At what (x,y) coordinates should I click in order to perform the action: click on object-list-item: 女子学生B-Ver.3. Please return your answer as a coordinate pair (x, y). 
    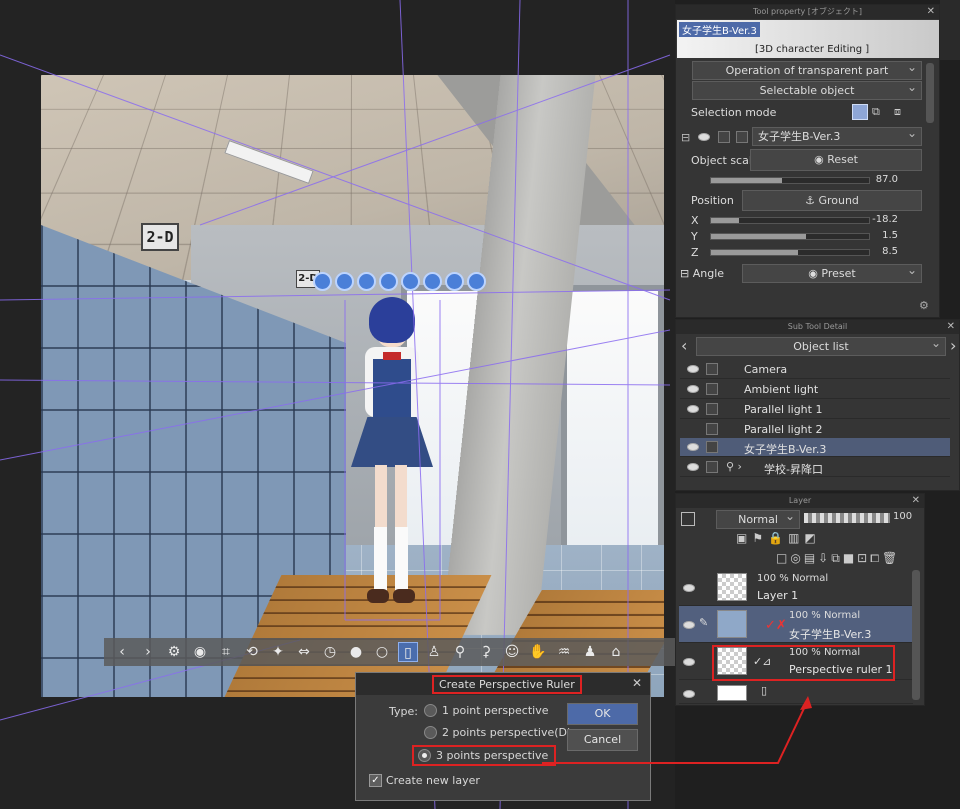
    Looking at the image, I should click on (815, 447).